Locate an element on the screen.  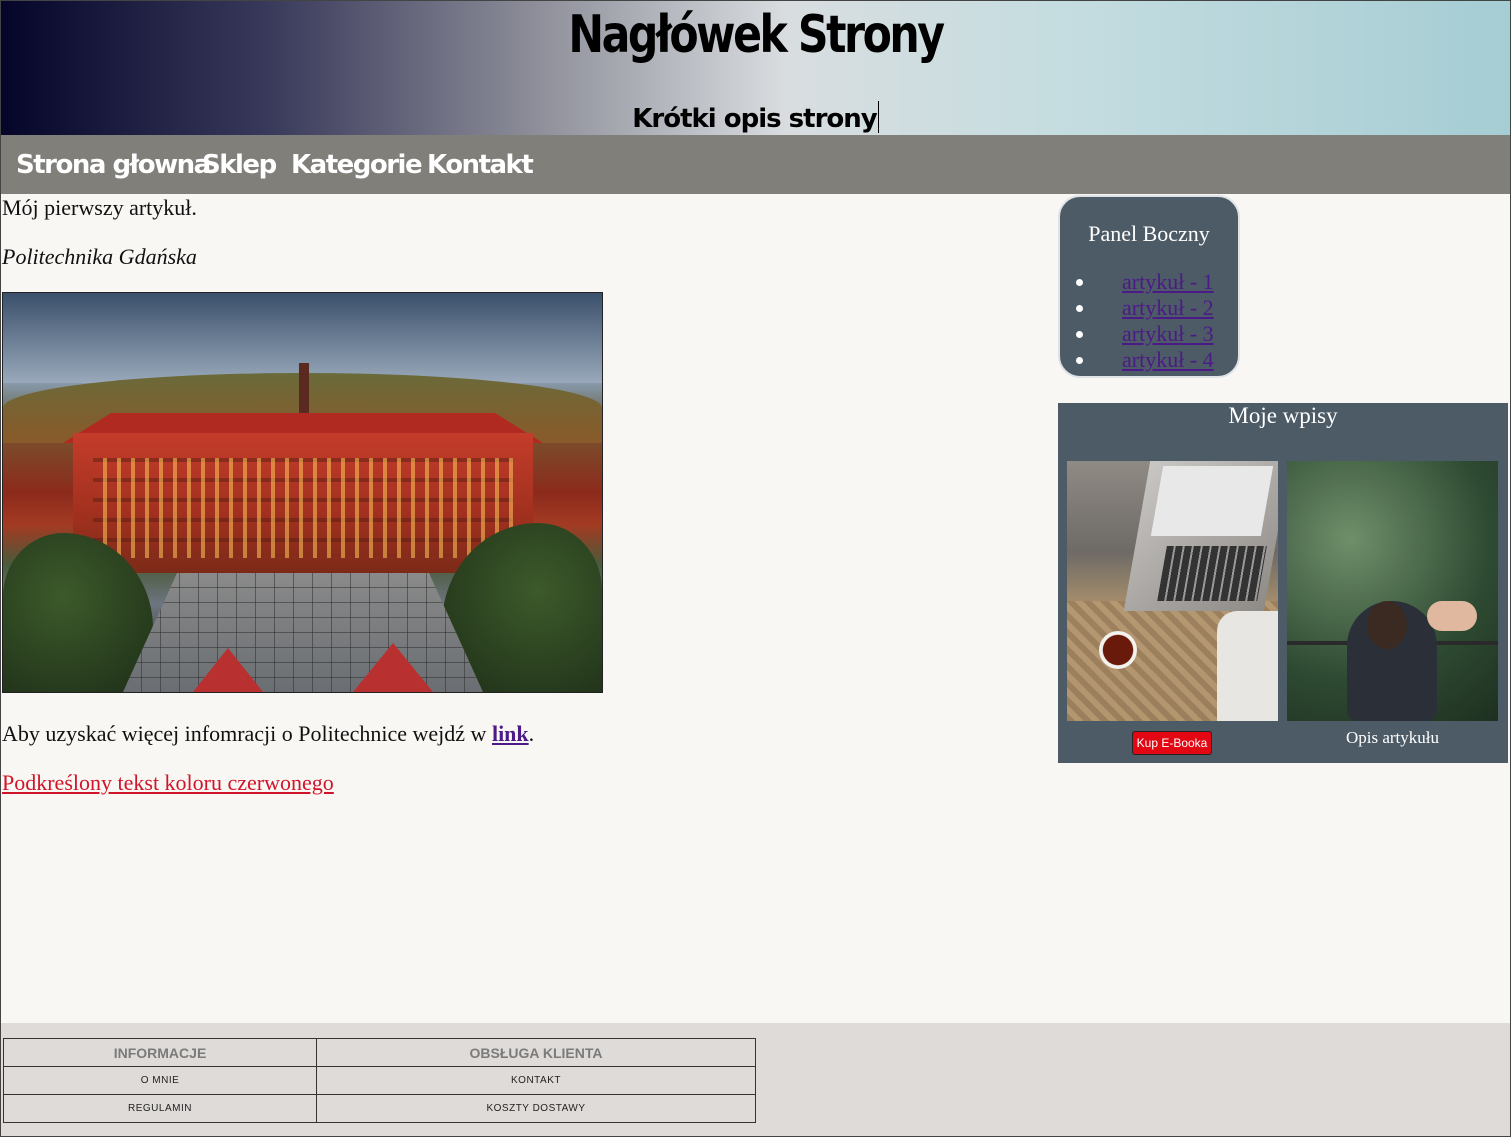
article-image is located at coordinates (302, 492).